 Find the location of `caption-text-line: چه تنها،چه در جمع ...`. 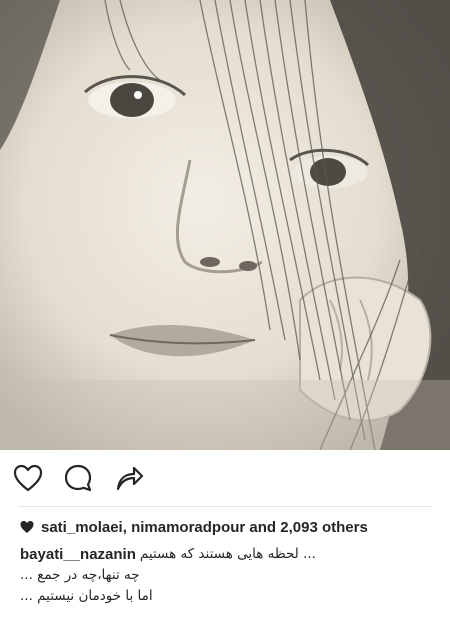

caption-text-line: چه تنها،چه در جمع ... is located at coordinates (80, 575).